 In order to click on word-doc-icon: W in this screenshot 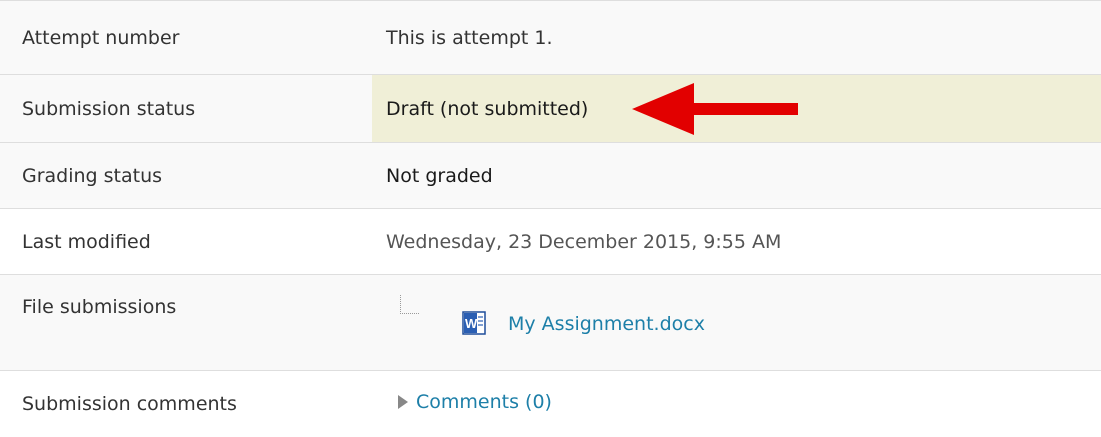, I will do `click(474, 323)`.